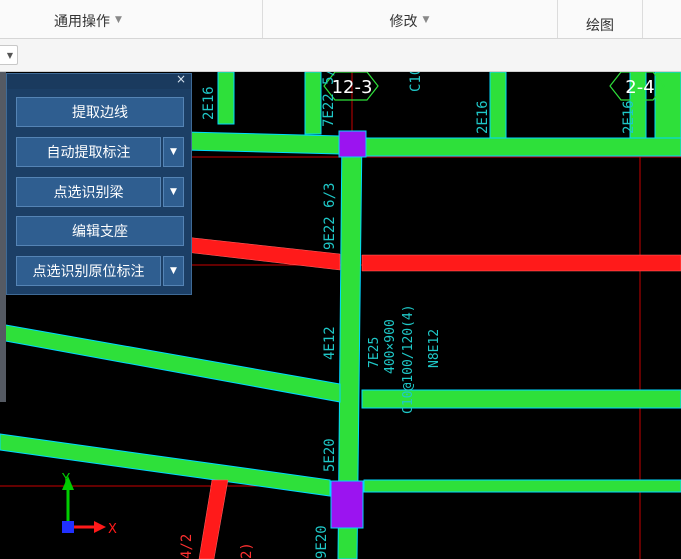 Image resolution: width=681 pixels, height=559 pixels. I want to click on pick-recognize-in-situ-annotation-dropdown: ▼, so click(173, 271).